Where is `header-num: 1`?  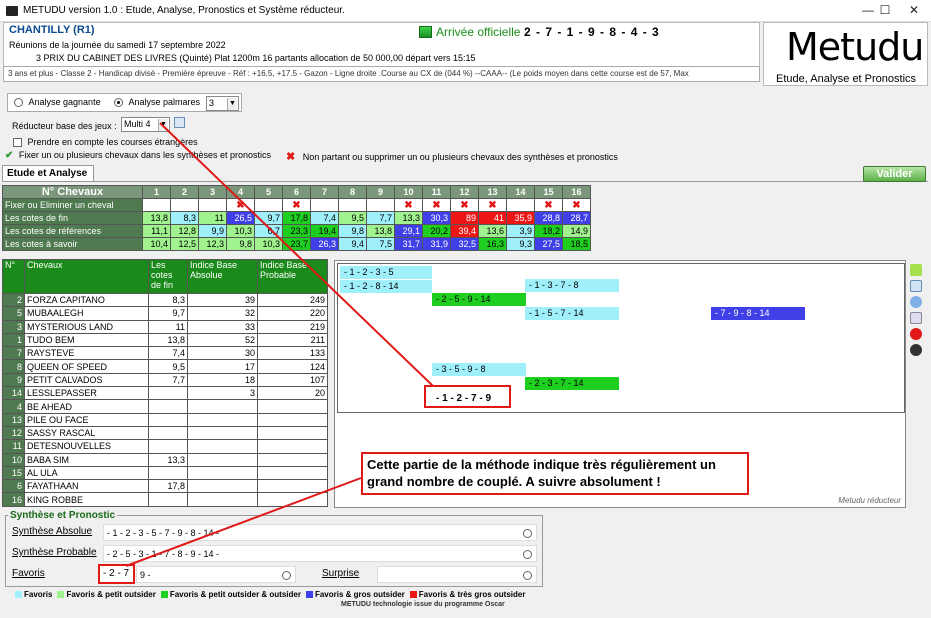
header-num: 1 is located at coordinates (156, 192).